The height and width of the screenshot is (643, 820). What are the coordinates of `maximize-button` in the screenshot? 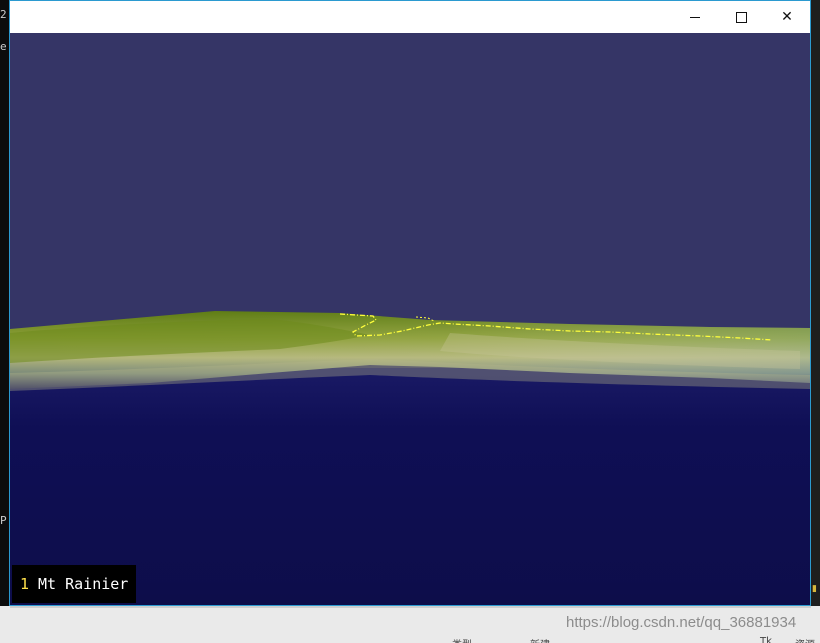 It's located at (741, 17).